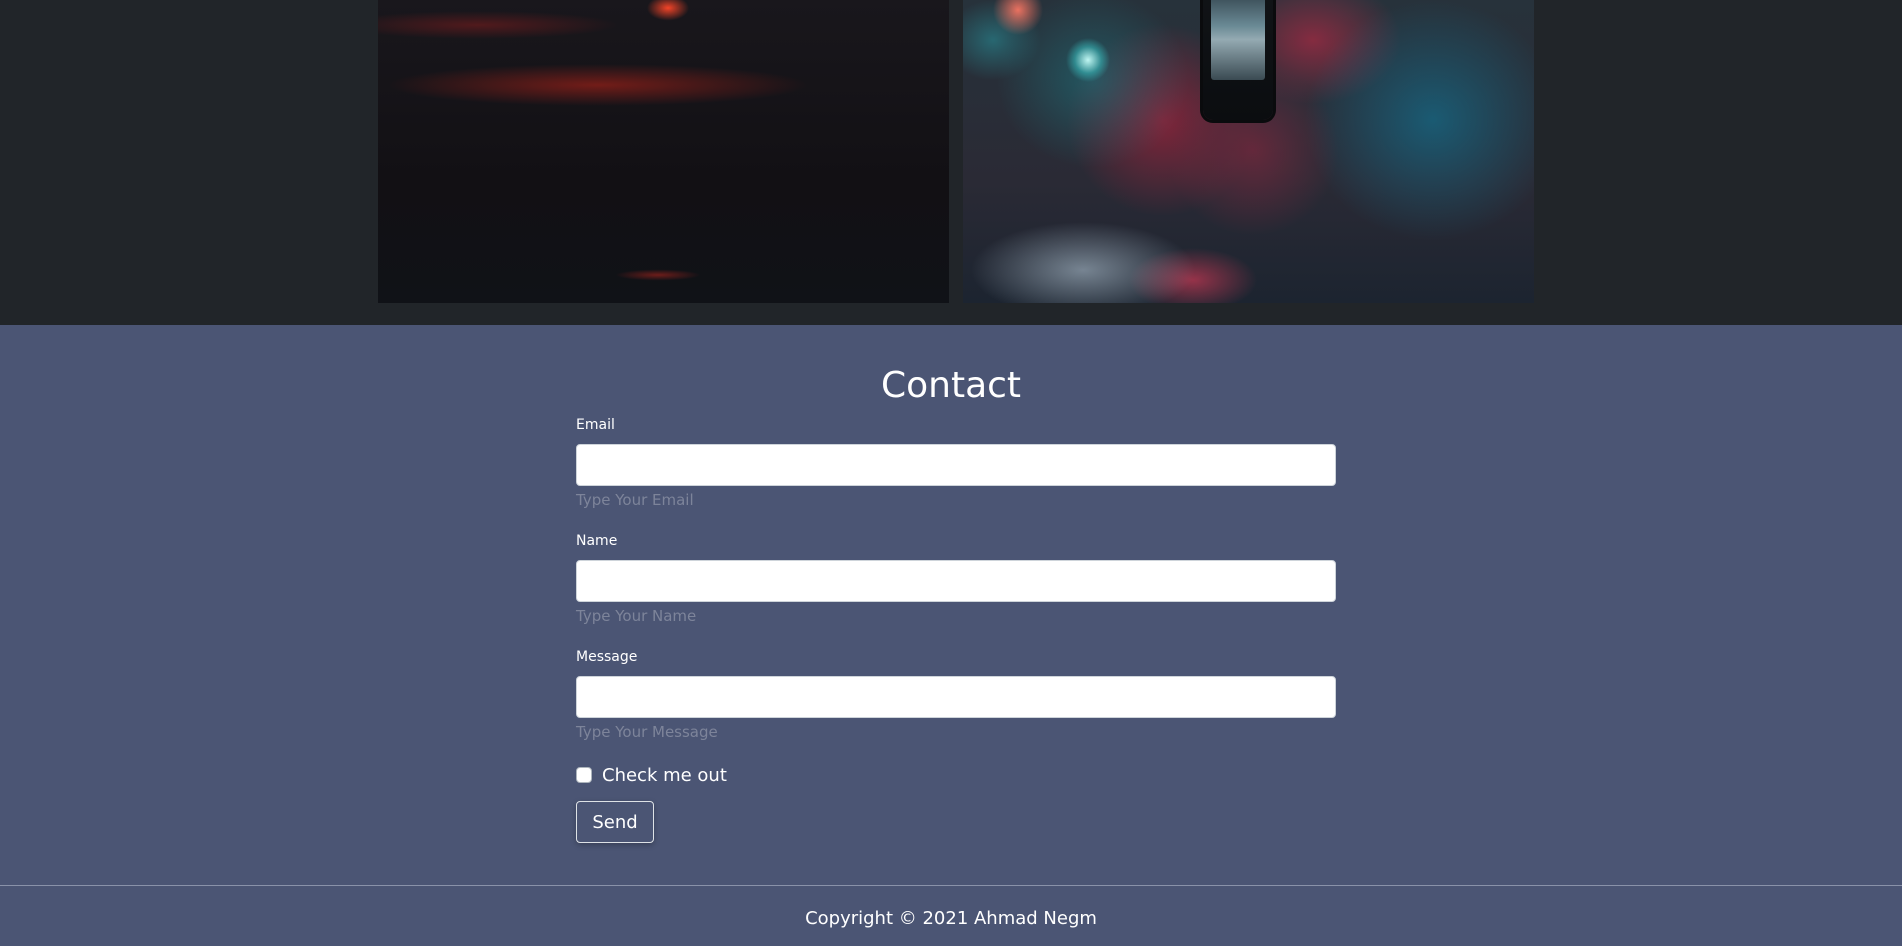  I want to click on night-street-photo, so click(663, 151).